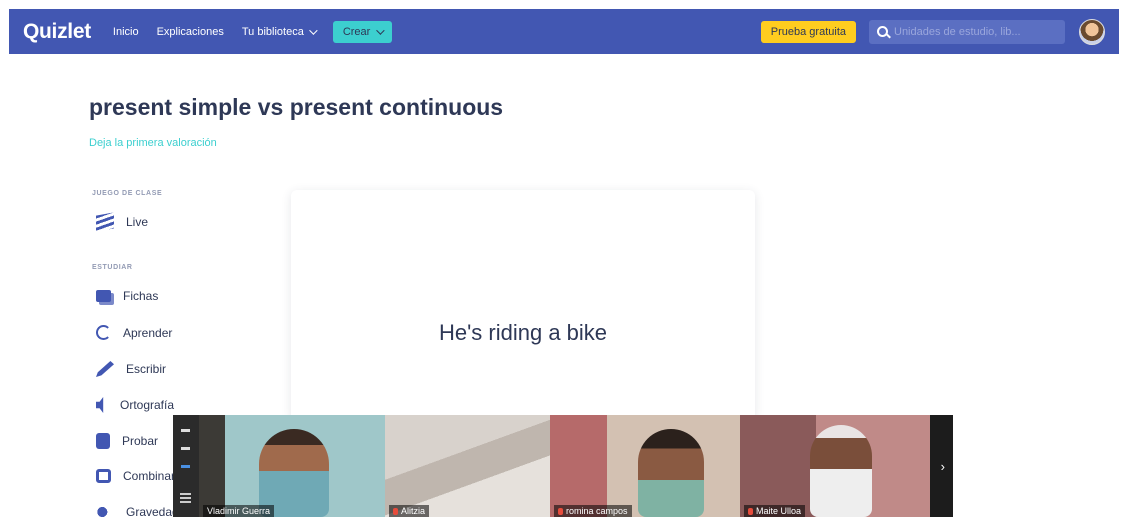 This screenshot has height=520, width=1126. Describe the element at coordinates (272, 31) in the screenshot. I see `nav-link-library-label: Tu biblioteca` at that location.